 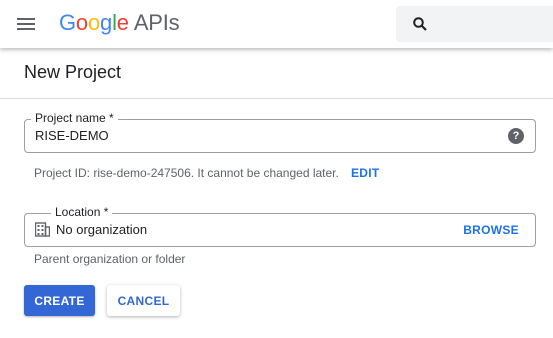 I want to click on logo-letter: e, so click(x=122, y=22).